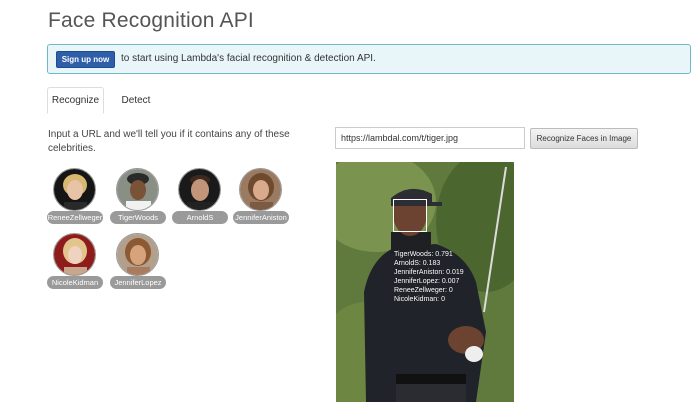  I want to click on celebrity-name: NicoleKidman, so click(75, 282).